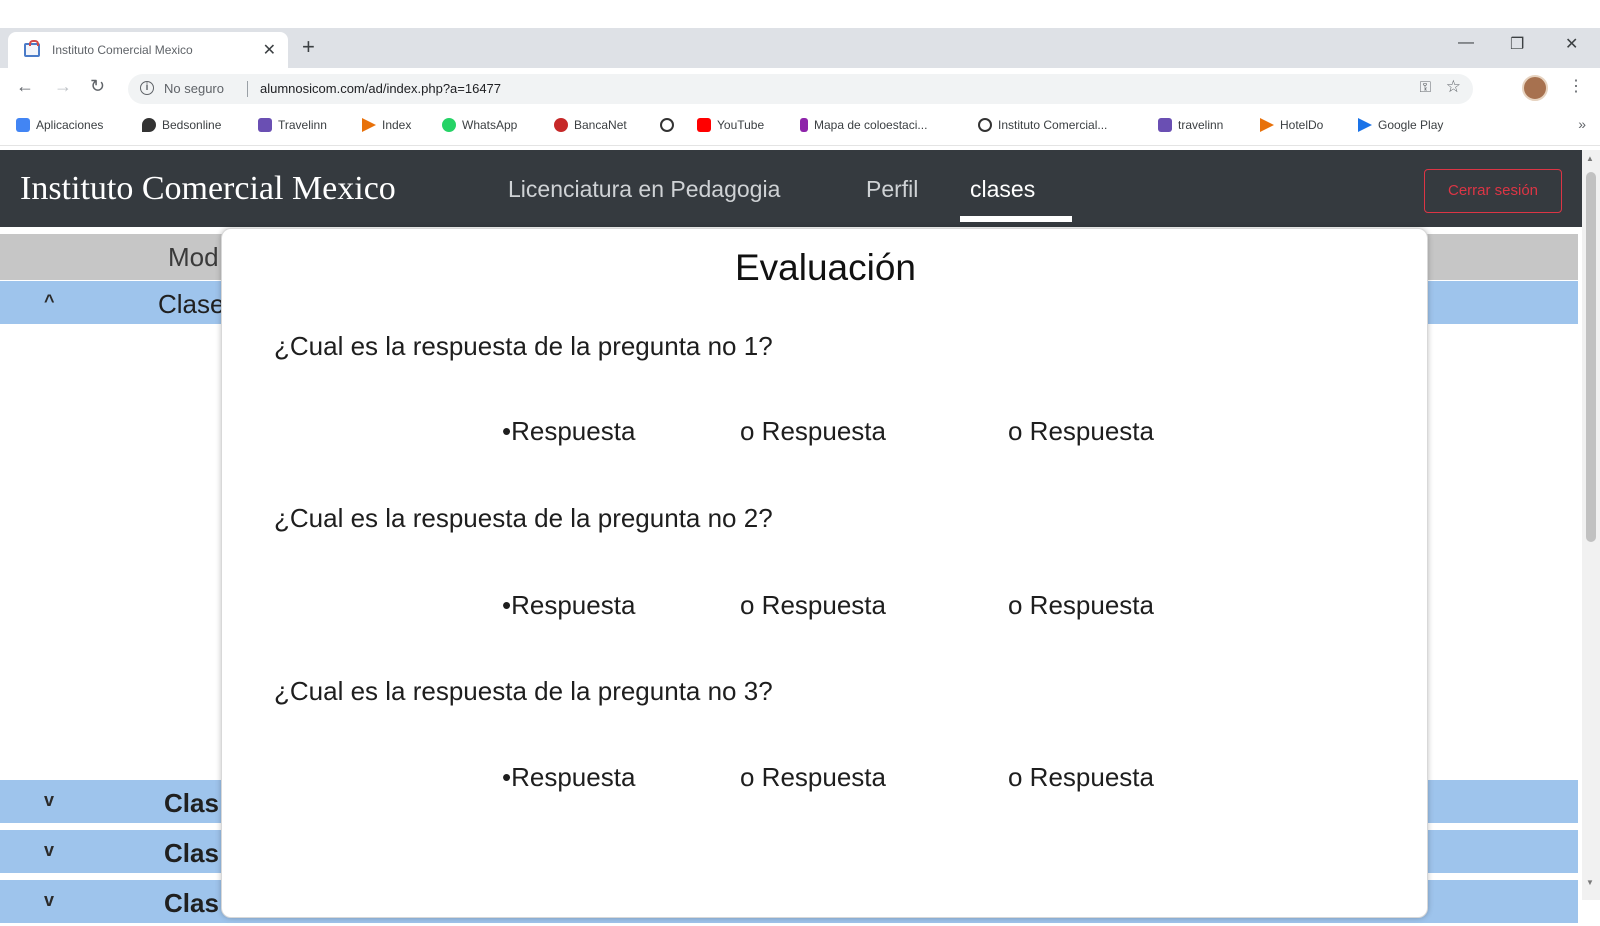 This screenshot has width=1600, height=926. I want to click on bookmark-item: Index, so click(386, 125).